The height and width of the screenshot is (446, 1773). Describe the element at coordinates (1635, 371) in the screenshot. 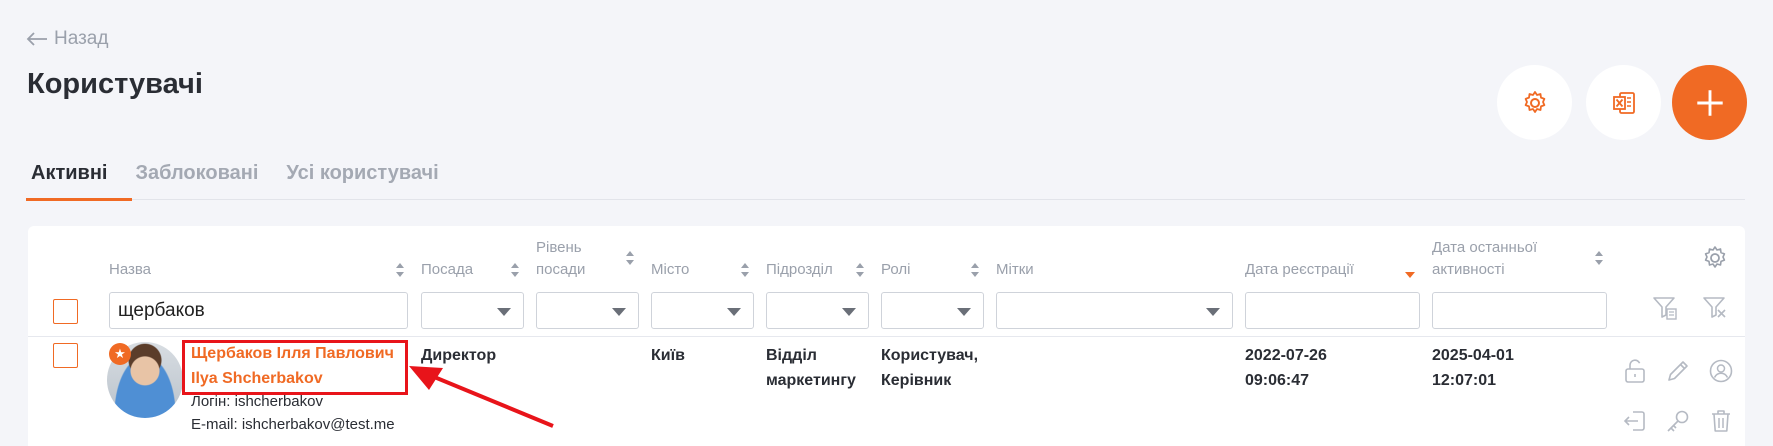

I see `unlock-icon` at that location.